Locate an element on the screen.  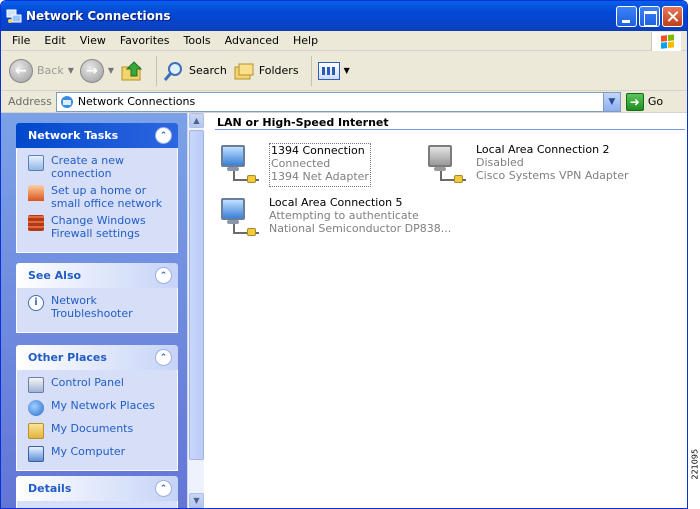
documents-folder-icon is located at coordinates (36, 431).